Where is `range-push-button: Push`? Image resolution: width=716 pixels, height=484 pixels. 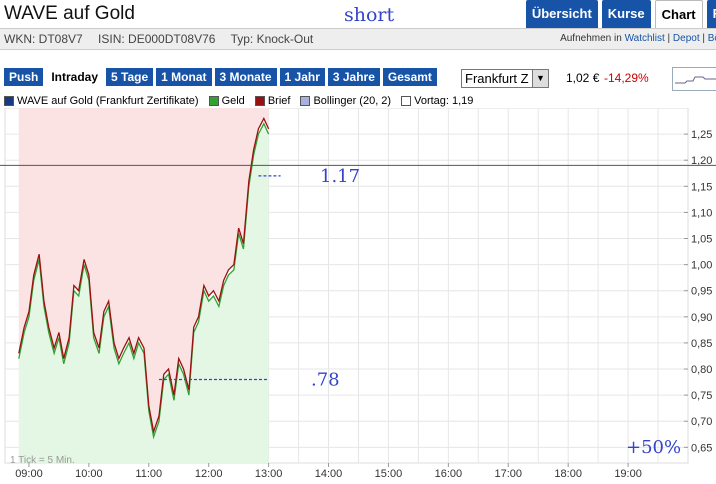
range-push-button: Push is located at coordinates (24, 77).